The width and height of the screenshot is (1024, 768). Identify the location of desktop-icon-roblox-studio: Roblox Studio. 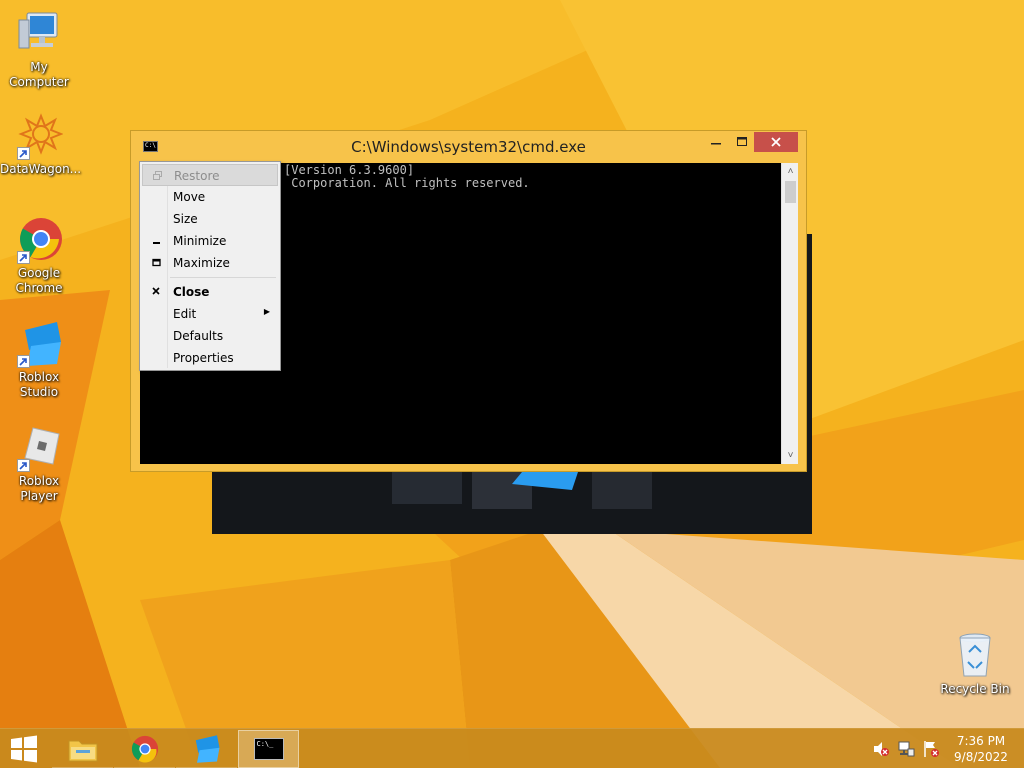
(39, 360).